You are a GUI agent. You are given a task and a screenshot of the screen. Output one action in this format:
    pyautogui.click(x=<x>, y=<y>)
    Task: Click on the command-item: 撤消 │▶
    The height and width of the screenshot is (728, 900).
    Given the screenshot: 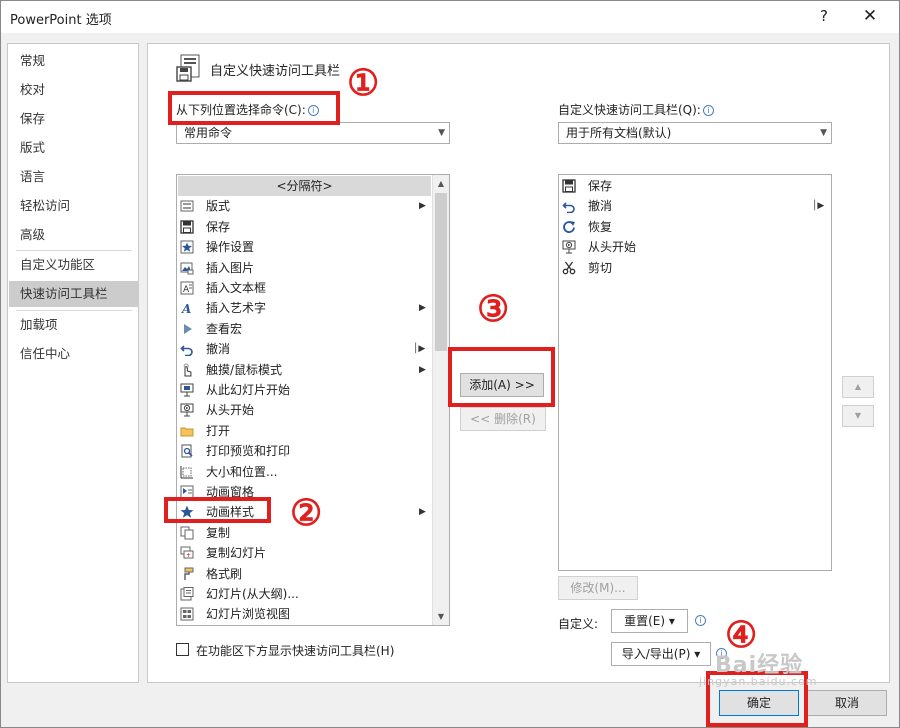 What is the action you would take?
    pyautogui.click(x=304, y=349)
    